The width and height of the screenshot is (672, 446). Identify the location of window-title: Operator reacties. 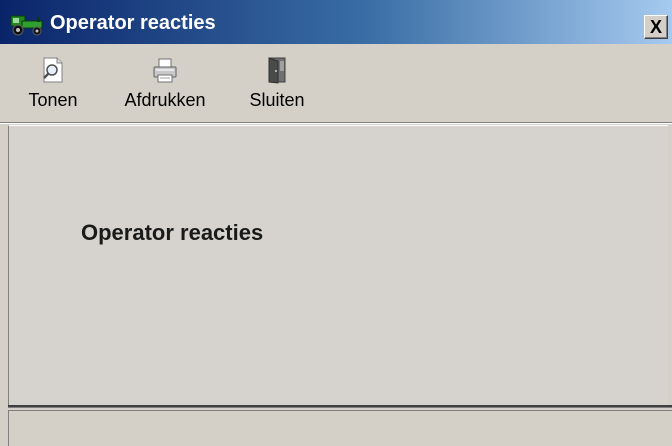
(133, 23).